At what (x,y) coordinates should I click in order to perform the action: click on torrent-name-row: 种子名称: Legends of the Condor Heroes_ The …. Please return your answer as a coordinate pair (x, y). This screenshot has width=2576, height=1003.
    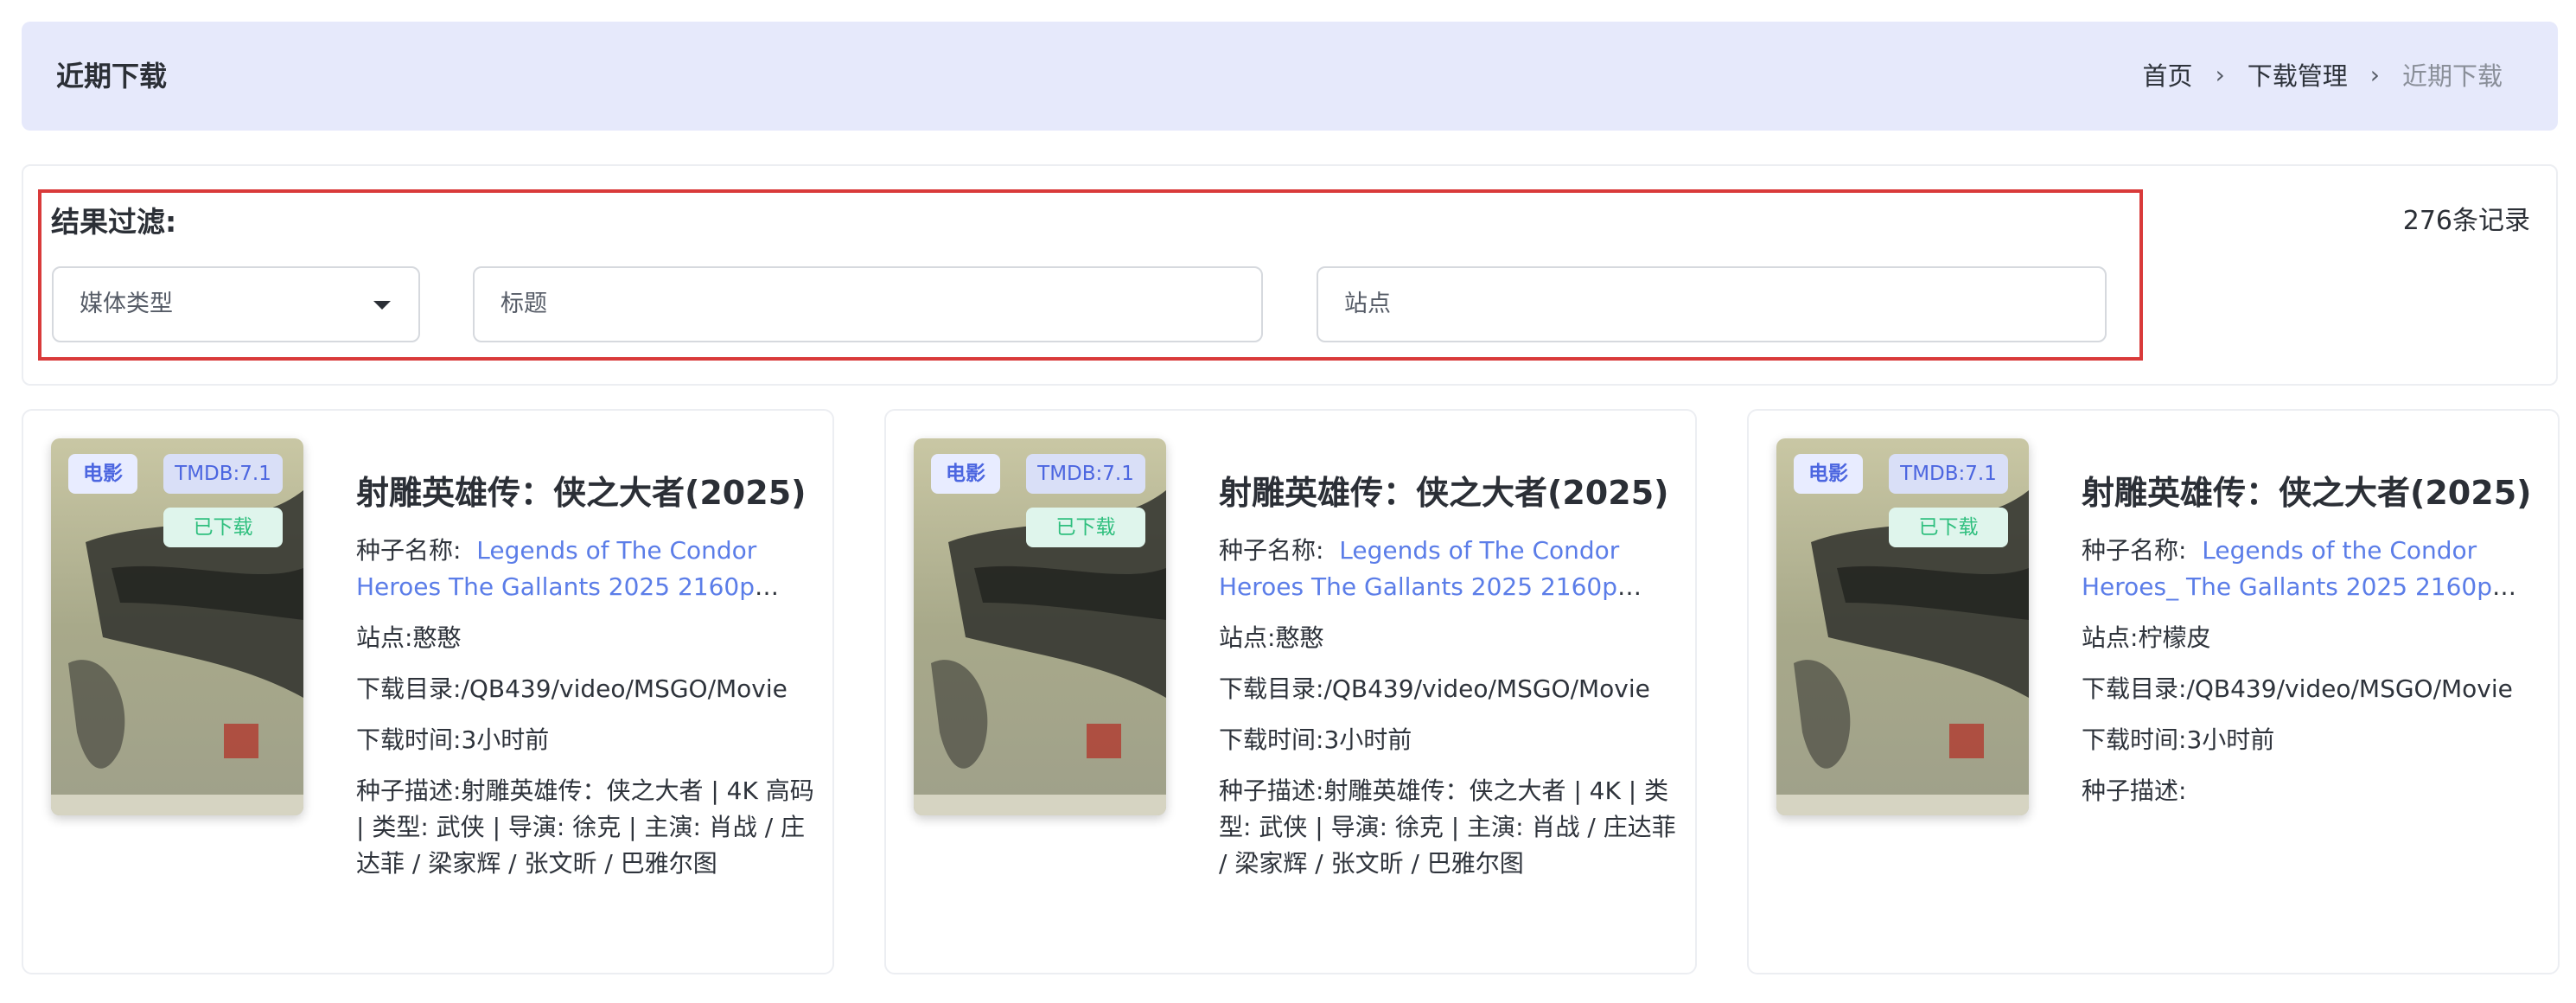
    Looking at the image, I should click on (2311, 569).